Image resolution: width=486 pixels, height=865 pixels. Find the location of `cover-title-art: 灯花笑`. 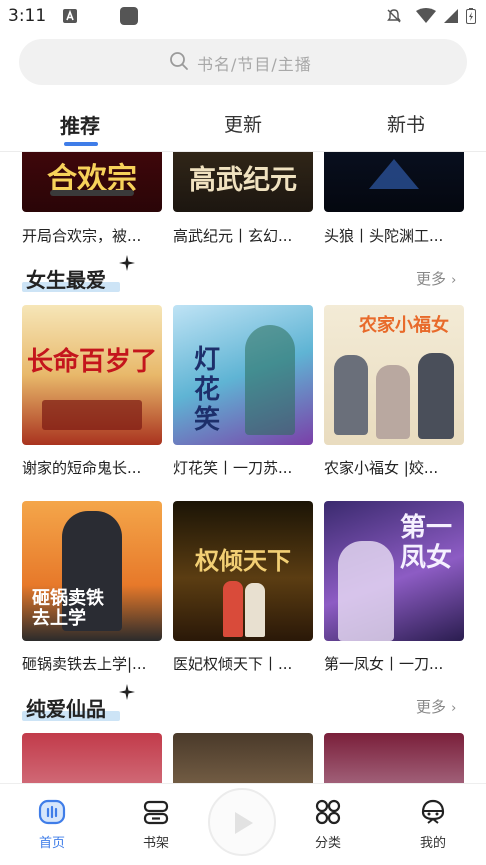

cover-title-art: 灯花笑 is located at coordinates (206, 390).